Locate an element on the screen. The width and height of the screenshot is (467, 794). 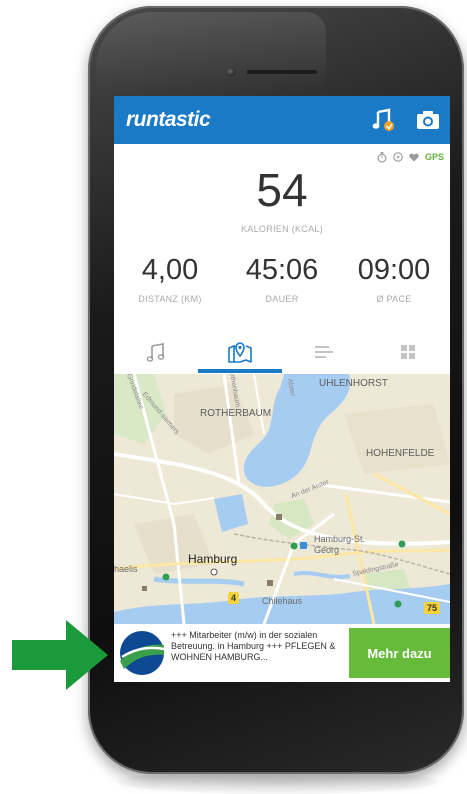
music-icon is located at coordinates (155, 352).